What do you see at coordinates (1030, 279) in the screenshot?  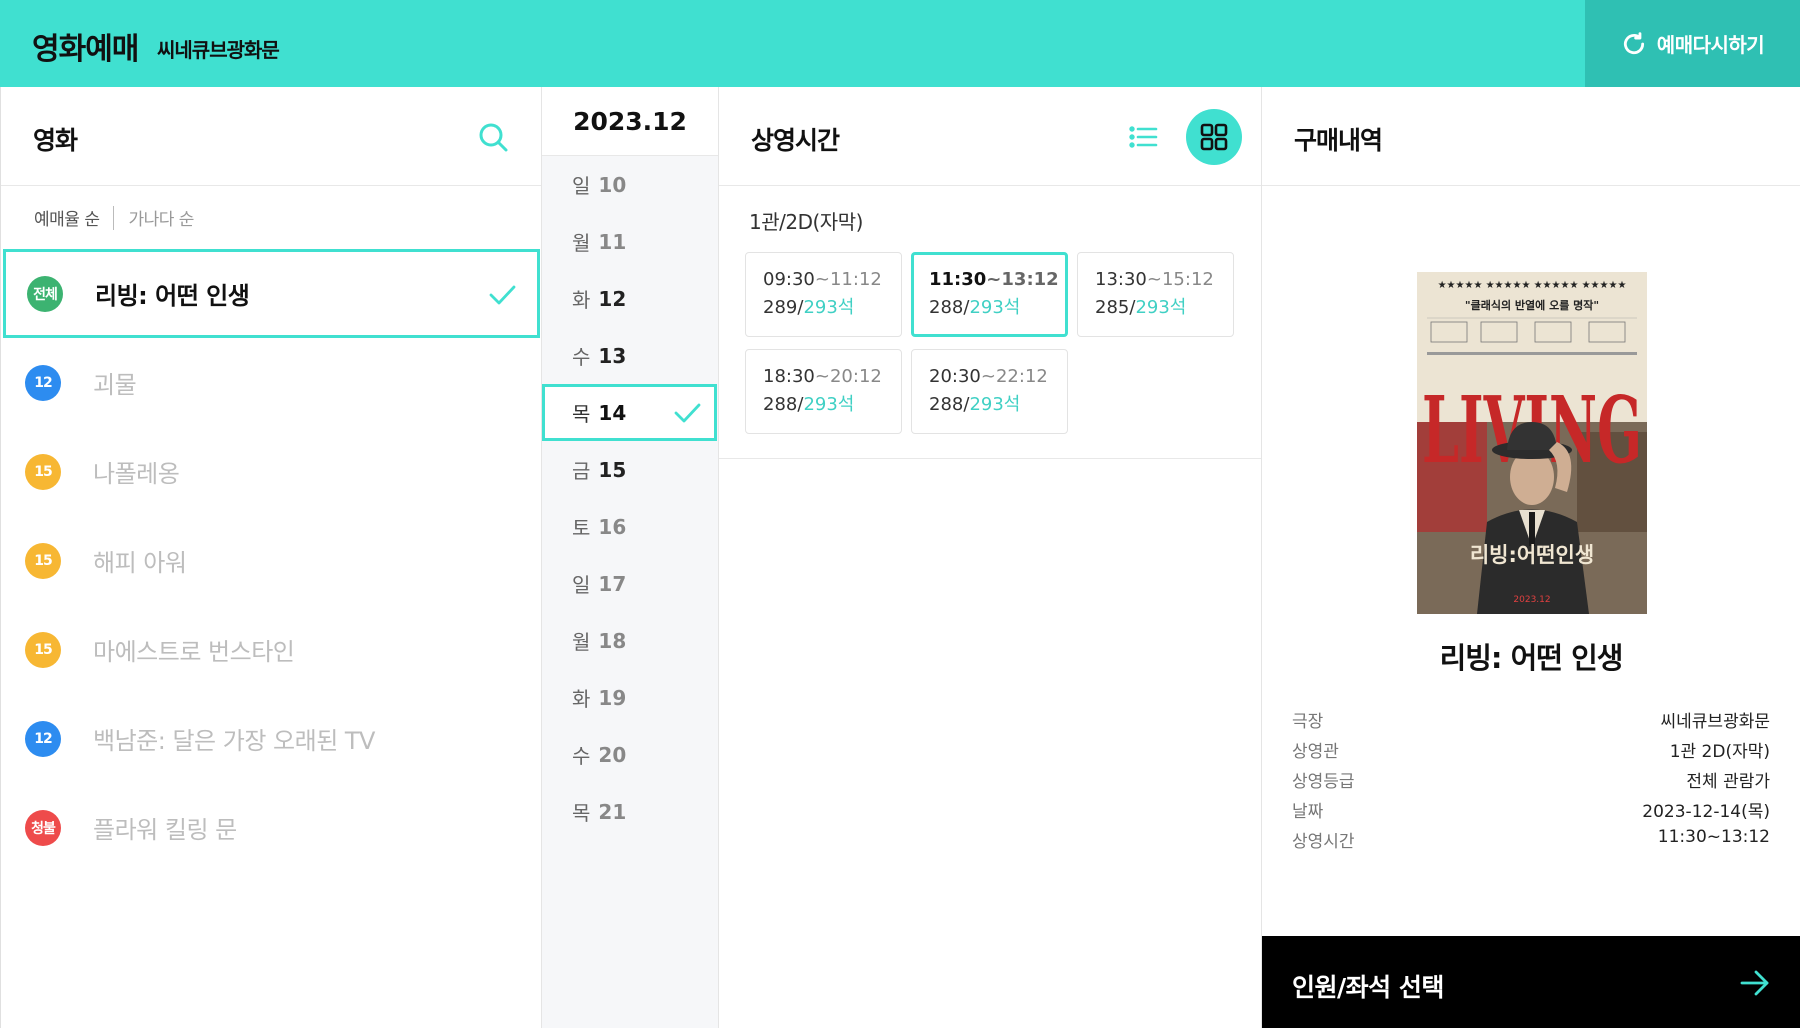 I see `showtime-end: 13:12` at bounding box center [1030, 279].